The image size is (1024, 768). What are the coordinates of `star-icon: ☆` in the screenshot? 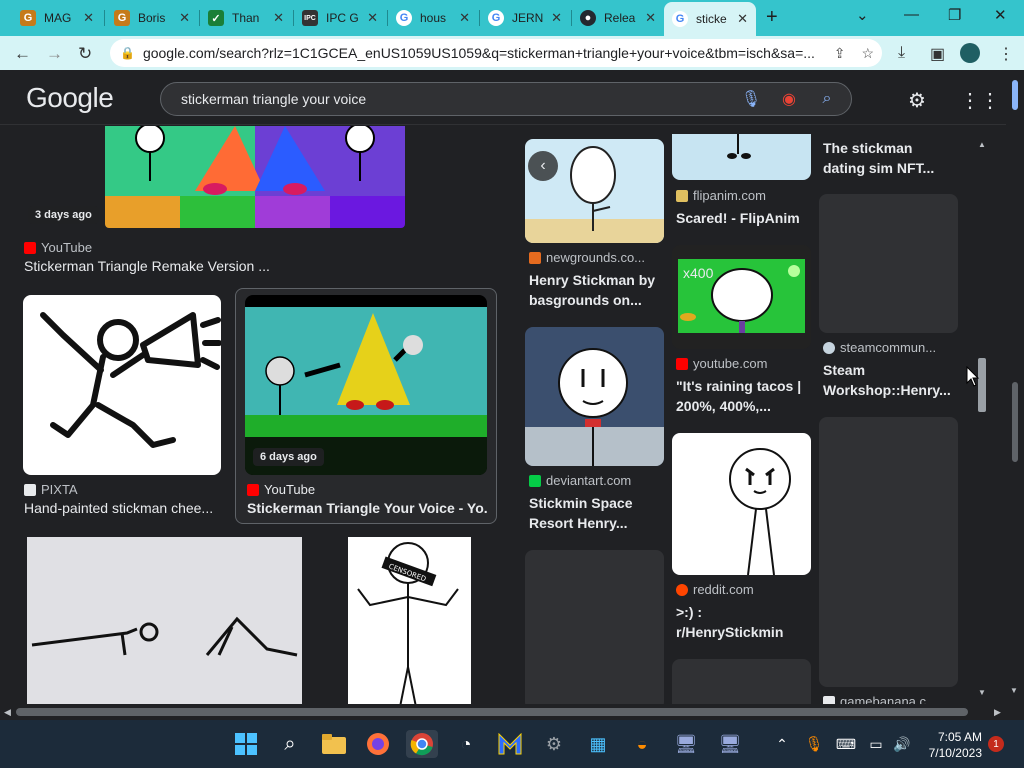 It's located at (867, 53).